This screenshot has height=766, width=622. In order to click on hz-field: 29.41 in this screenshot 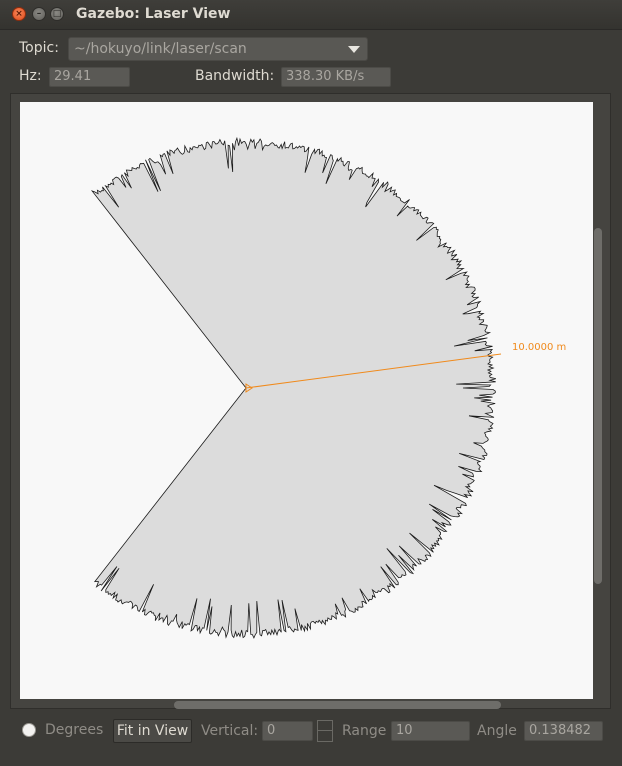, I will do `click(89, 77)`.